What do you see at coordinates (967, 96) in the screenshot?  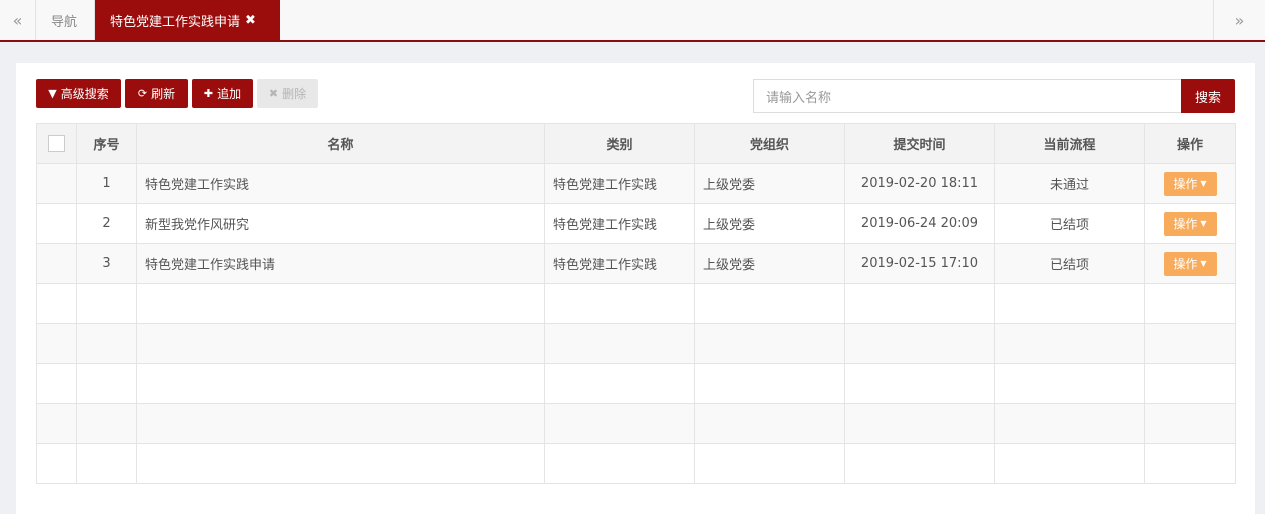 I see `search-input: 请输入名称` at bounding box center [967, 96].